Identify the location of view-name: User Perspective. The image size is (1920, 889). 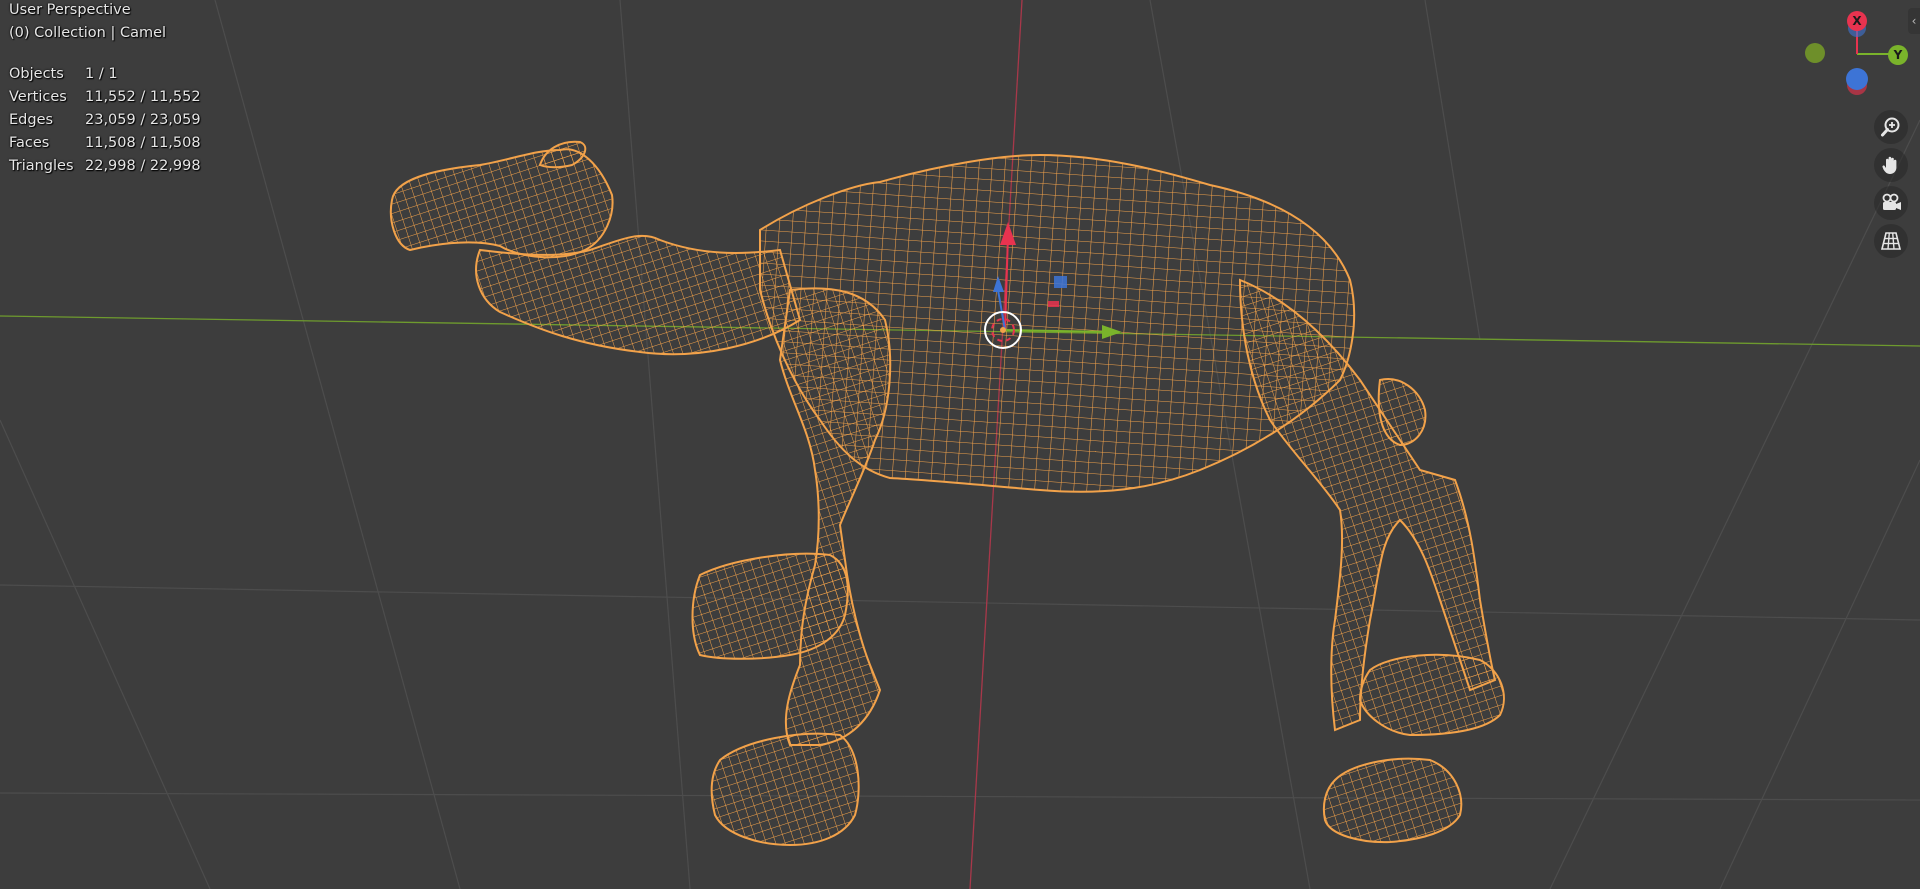
(70, 10).